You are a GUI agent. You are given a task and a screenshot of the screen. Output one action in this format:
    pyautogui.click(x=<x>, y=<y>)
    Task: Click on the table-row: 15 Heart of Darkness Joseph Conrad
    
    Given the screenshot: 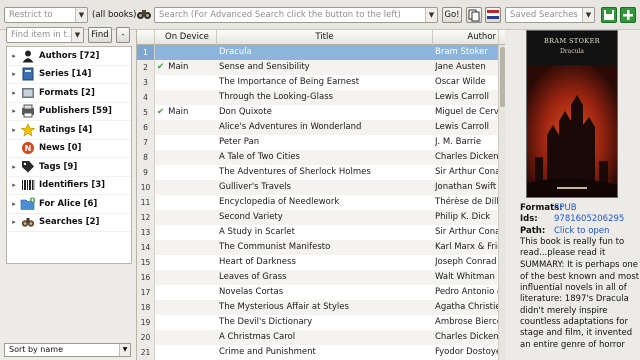 What is the action you would take?
    pyautogui.click(x=321, y=262)
    